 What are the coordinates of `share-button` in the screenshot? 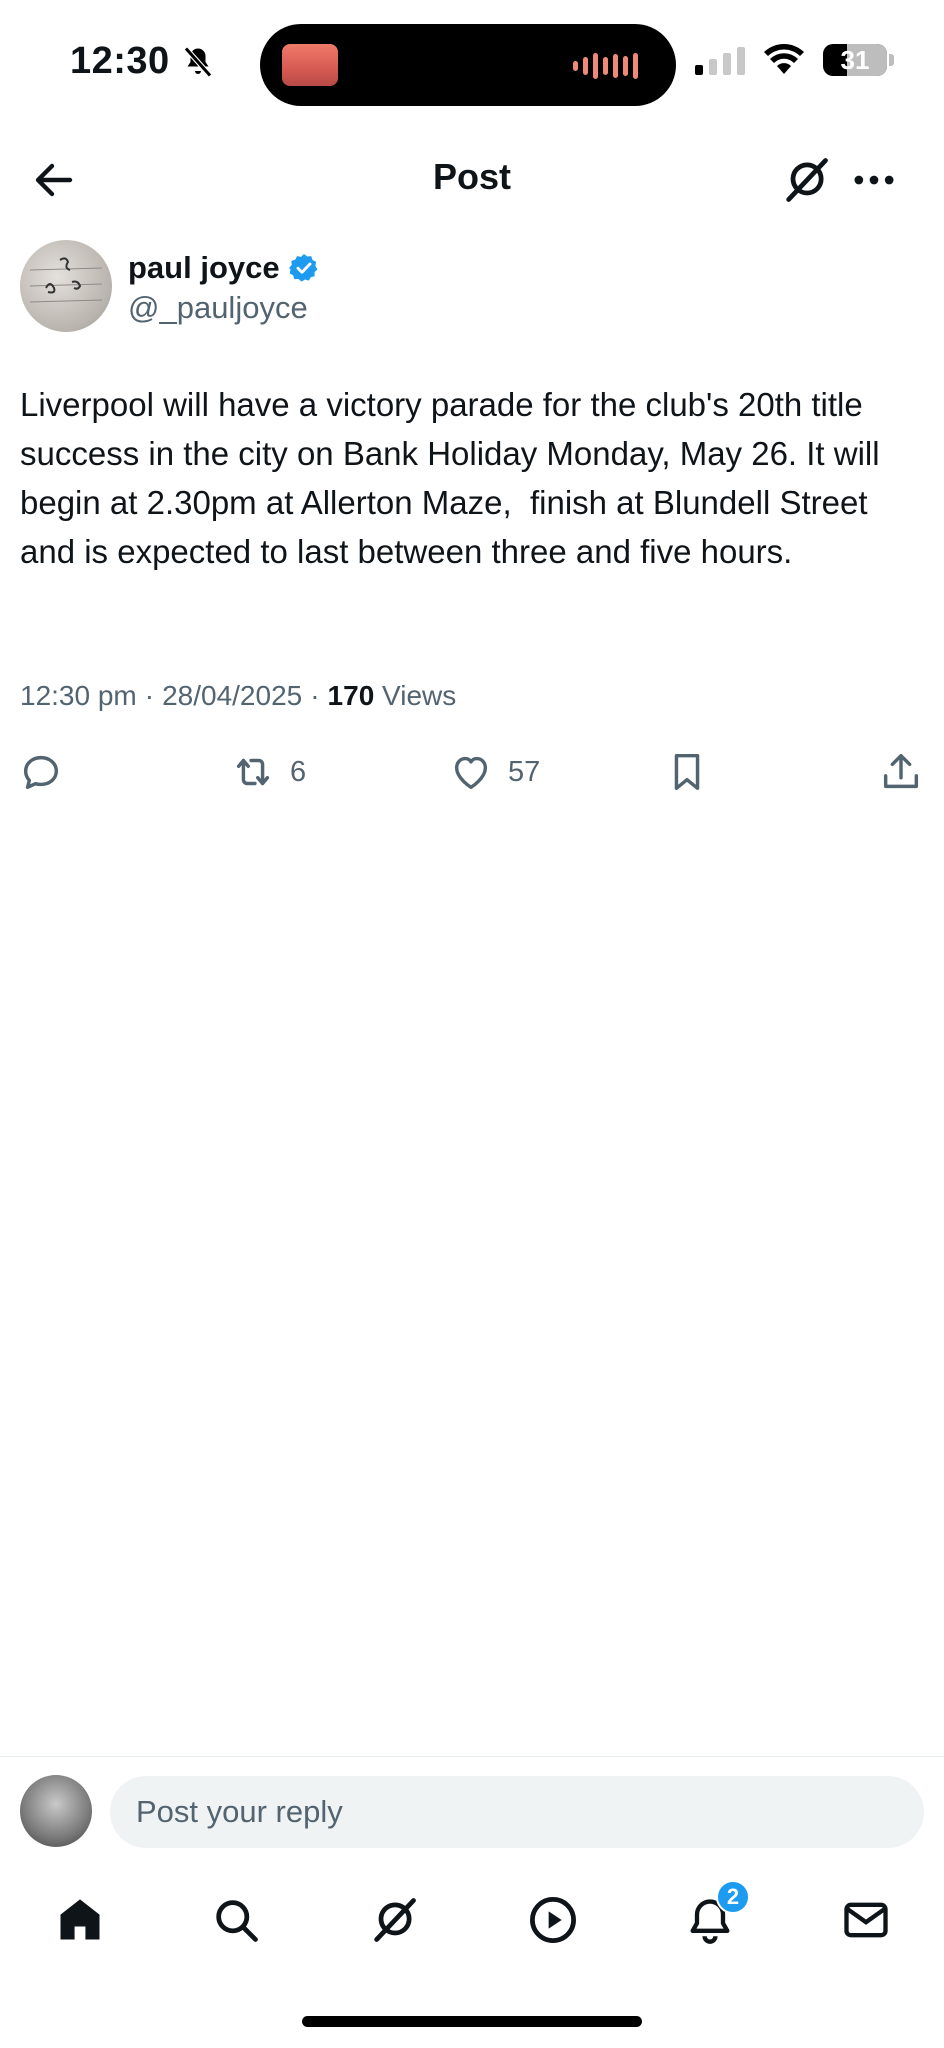 It's located at (901, 772).